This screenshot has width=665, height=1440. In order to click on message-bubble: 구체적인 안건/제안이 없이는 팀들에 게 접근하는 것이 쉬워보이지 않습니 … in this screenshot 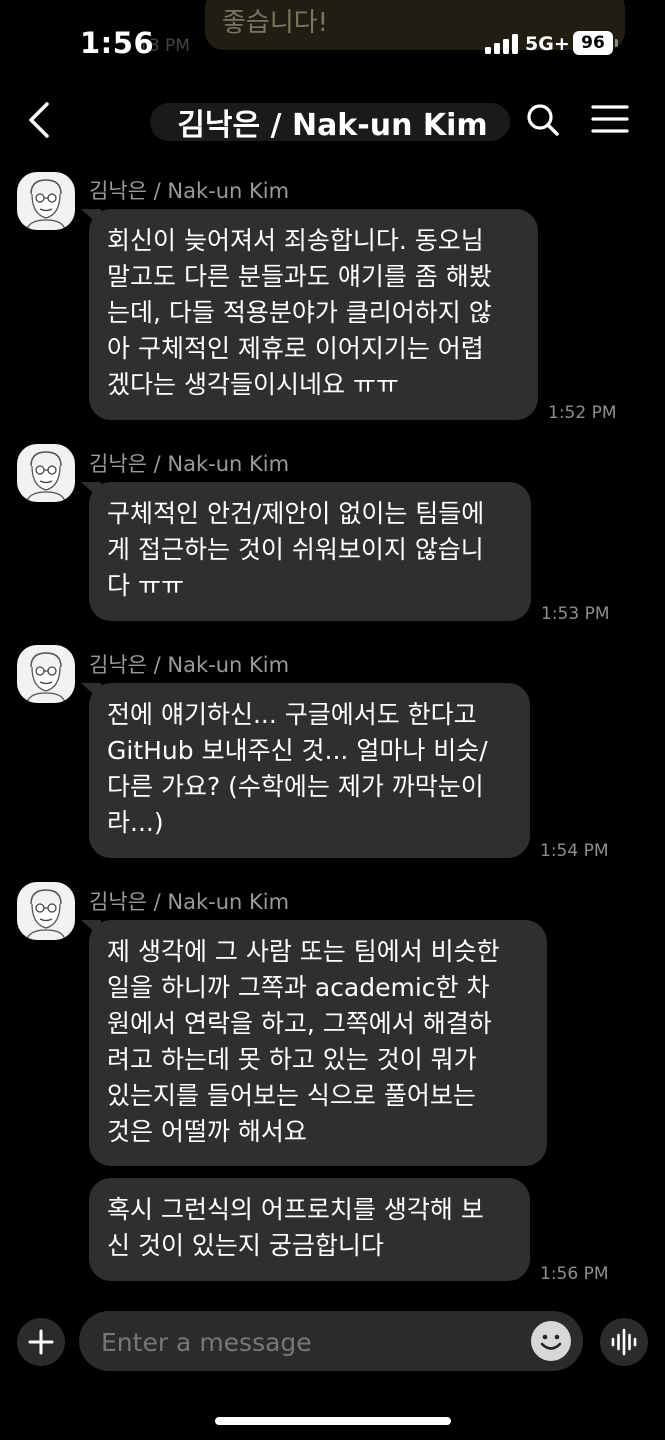, I will do `click(310, 551)`.